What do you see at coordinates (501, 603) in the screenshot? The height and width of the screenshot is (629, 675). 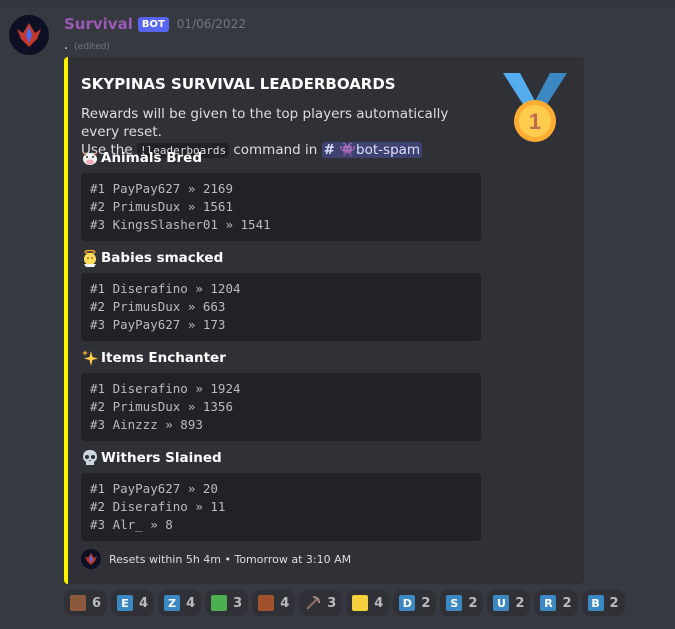 I see `letter-u-icon: U` at bounding box center [501, 603].